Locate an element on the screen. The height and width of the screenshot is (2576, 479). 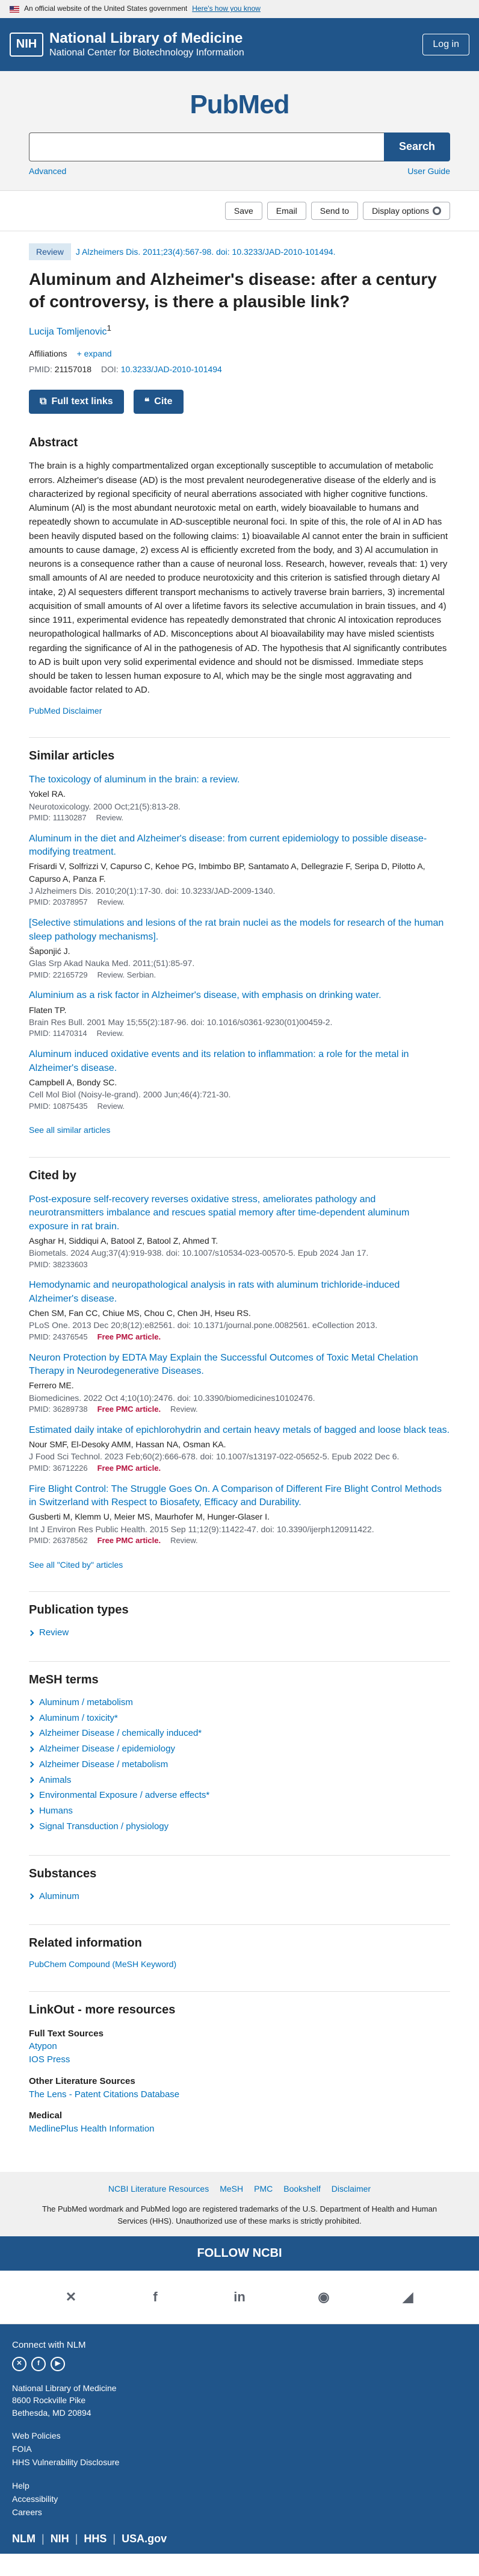
mesh-term-item-label: Aluminum / toxicity* is located at coordinates (78, 1718).